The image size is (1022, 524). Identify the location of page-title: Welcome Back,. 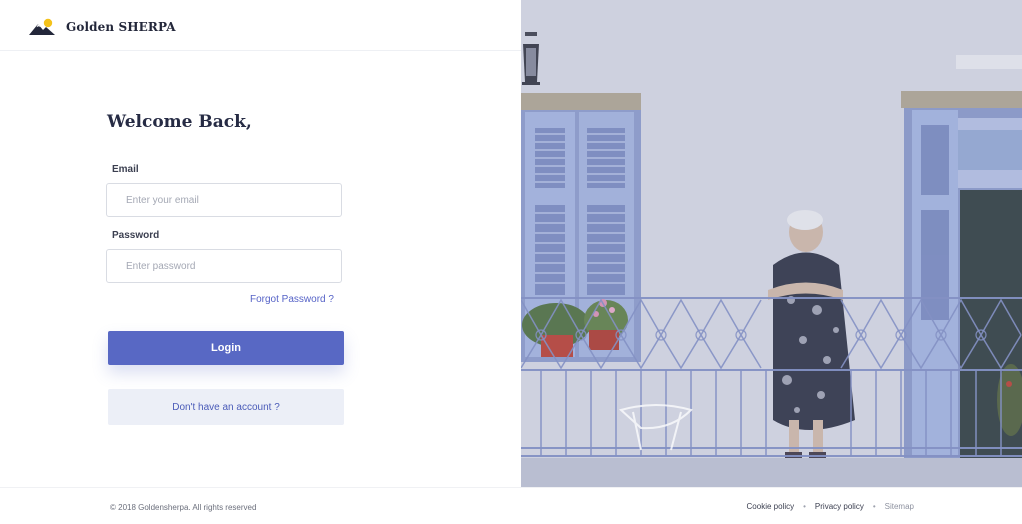
(179, 122).